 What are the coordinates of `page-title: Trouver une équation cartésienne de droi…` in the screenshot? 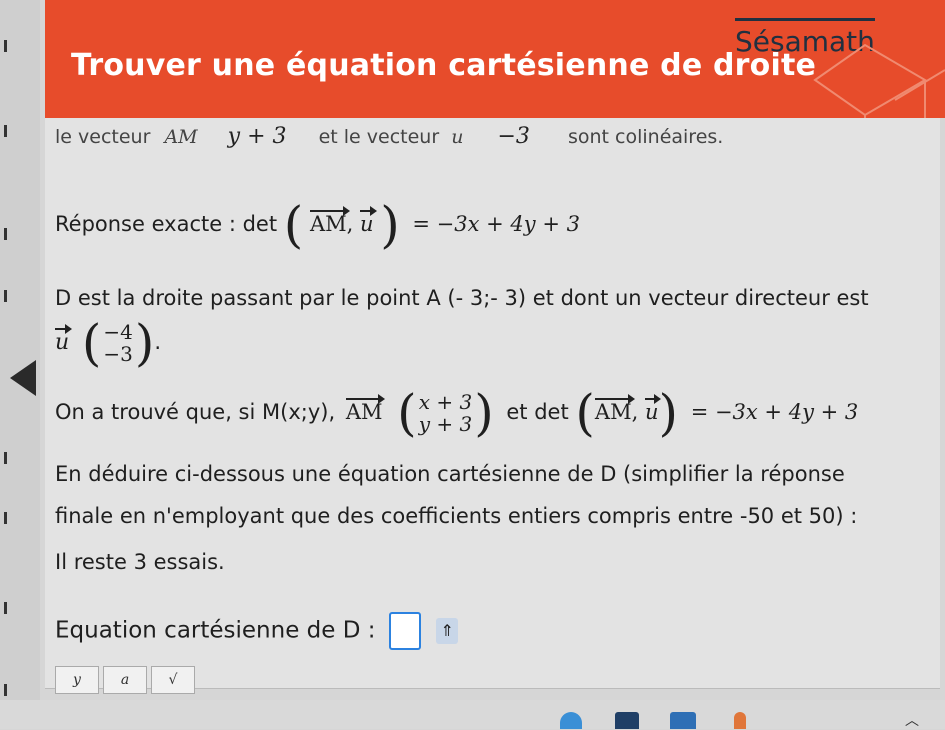 It's located at (444, 65).